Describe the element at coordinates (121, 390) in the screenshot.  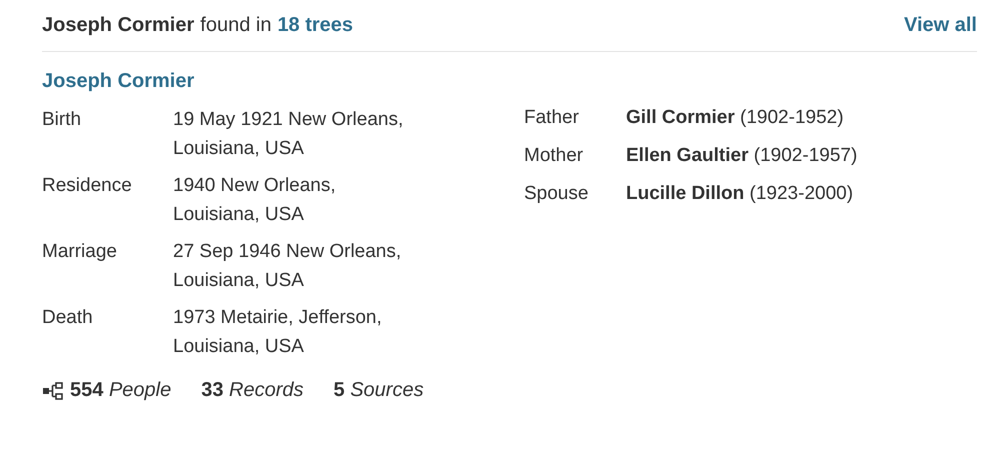
I see `stat-count: 554 People` at that location.